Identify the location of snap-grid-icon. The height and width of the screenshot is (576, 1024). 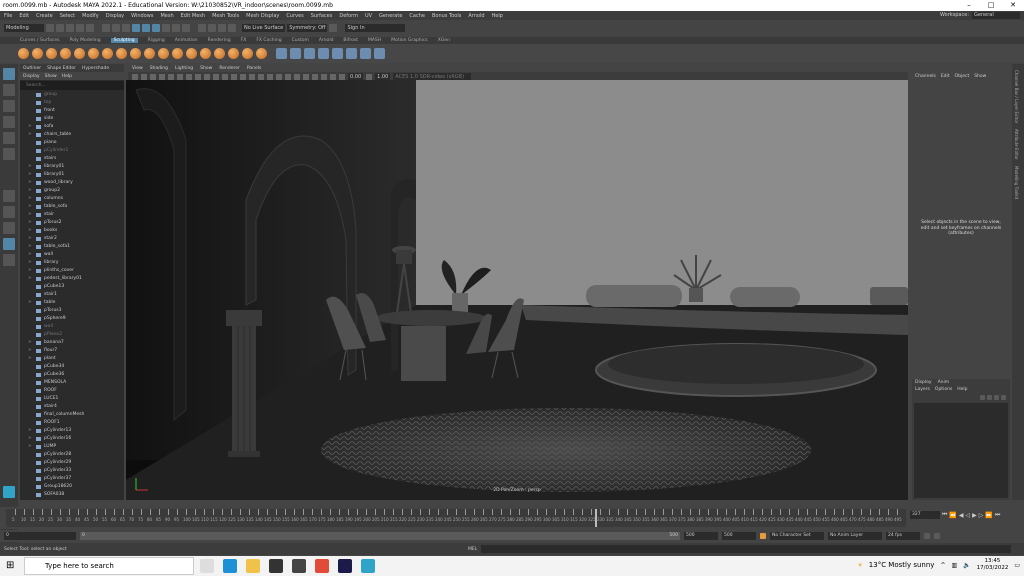
(146, 27).